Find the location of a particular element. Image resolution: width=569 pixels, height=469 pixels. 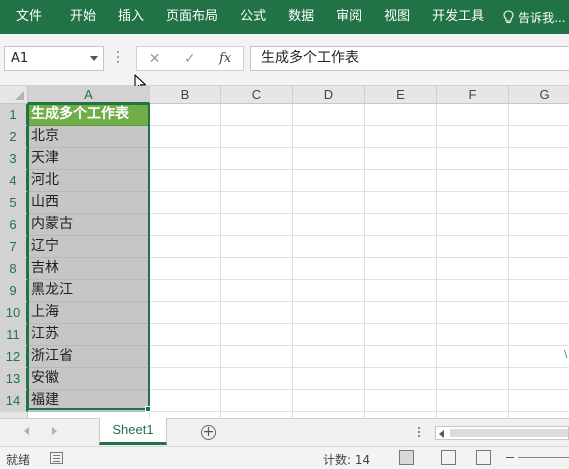

tab-view: 视图 is located at coordinates (397, 17).